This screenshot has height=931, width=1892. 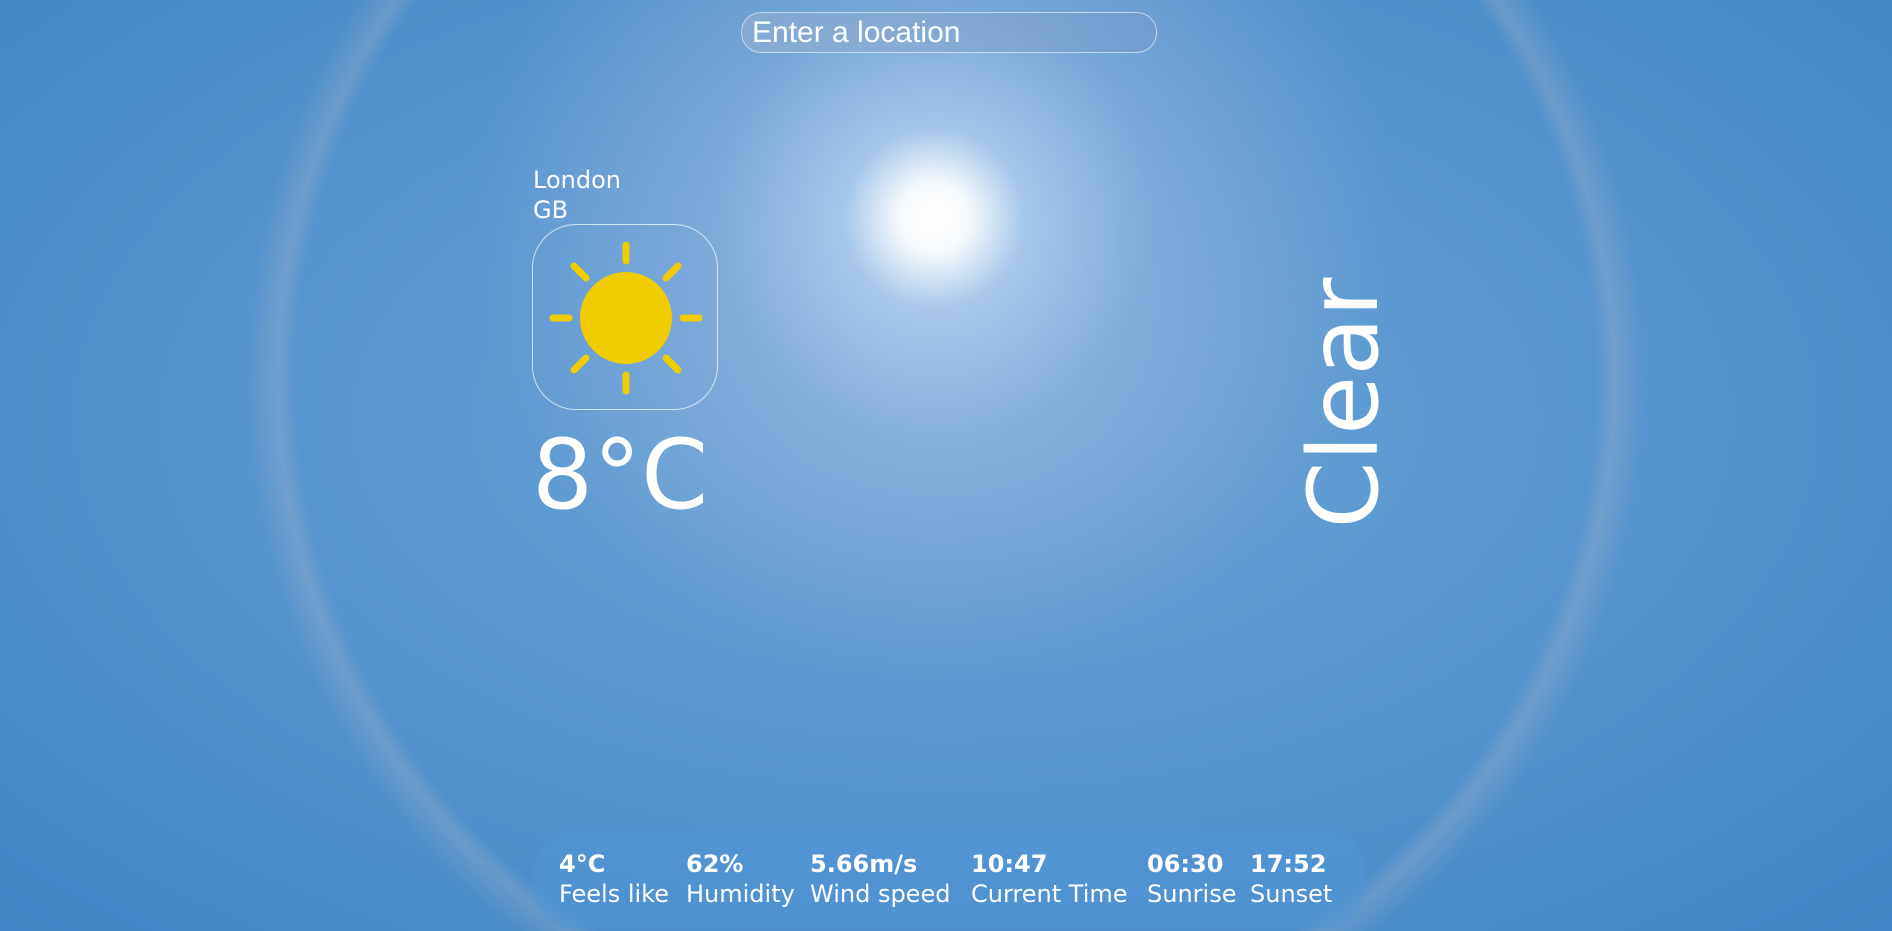 I want to click on city-name: London, so click(x=577, y=180).